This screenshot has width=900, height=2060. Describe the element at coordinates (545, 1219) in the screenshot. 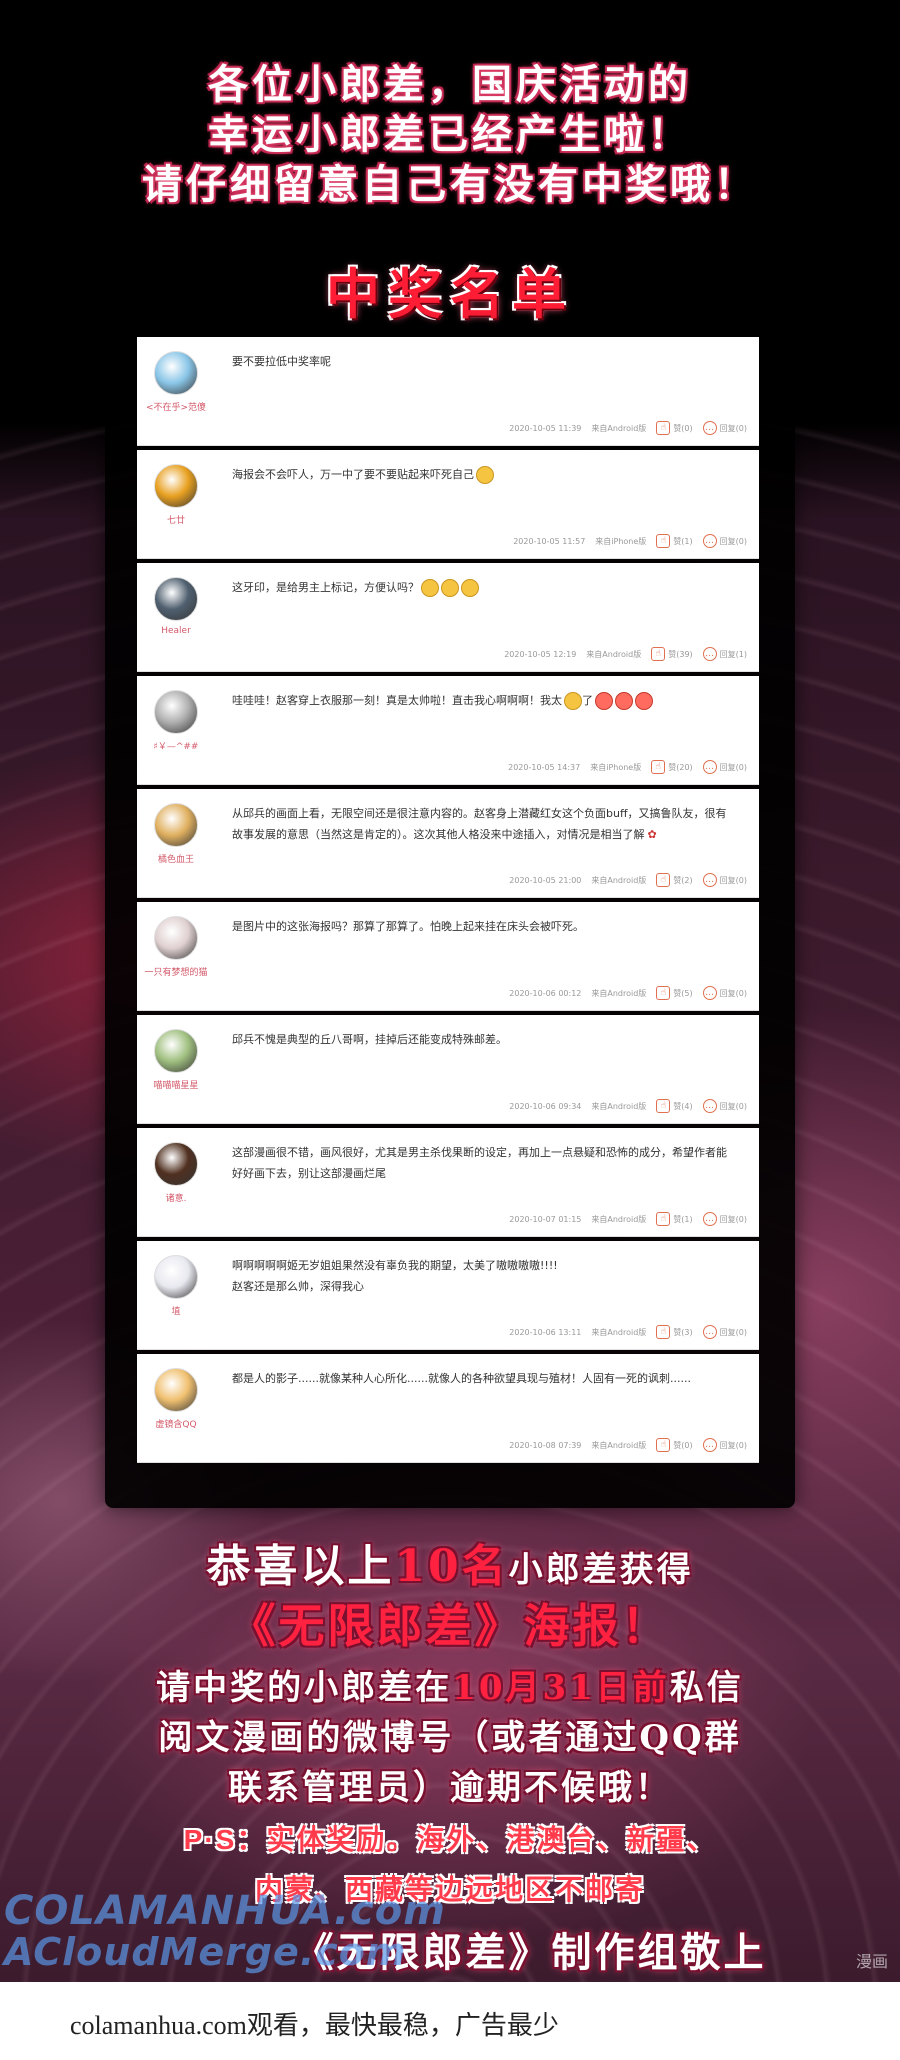

I see `comment-time: 2020-10-07 01:15` at that location.